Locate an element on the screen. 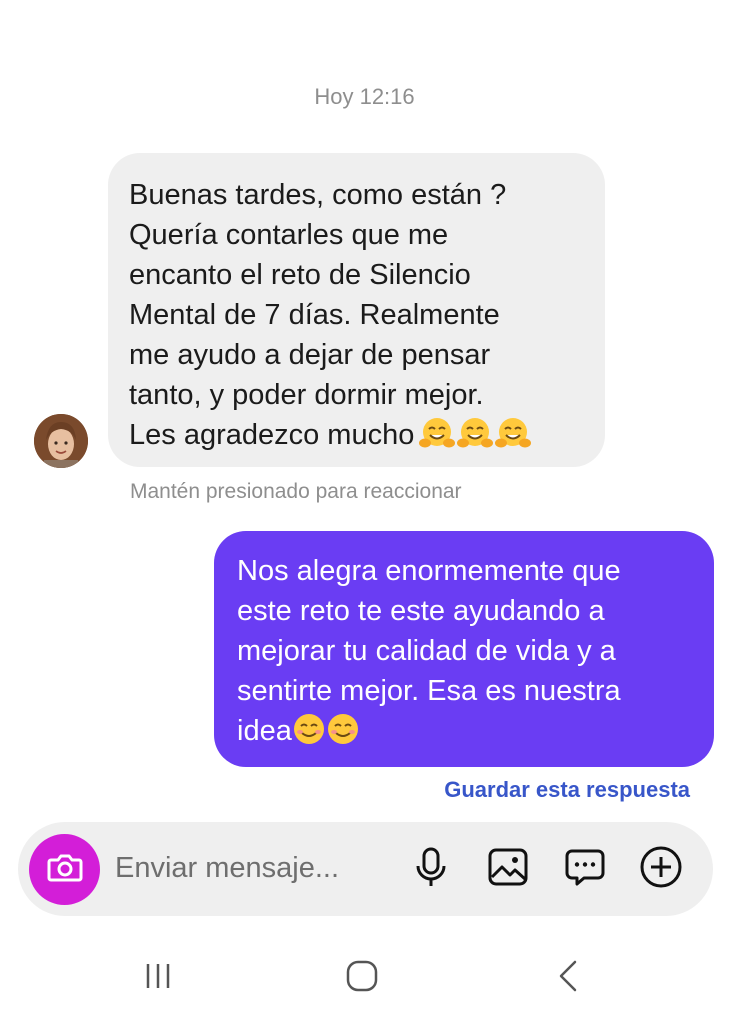 The width and height of the screenshot is (729, 1024). camera-button is located at coordinates (64, 869).